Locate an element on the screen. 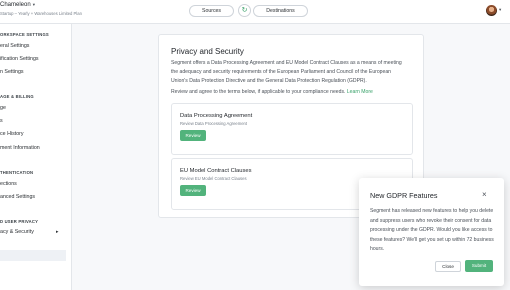  agreement-title: EU Model Contract Clauses is located at coordinates (216, 171).